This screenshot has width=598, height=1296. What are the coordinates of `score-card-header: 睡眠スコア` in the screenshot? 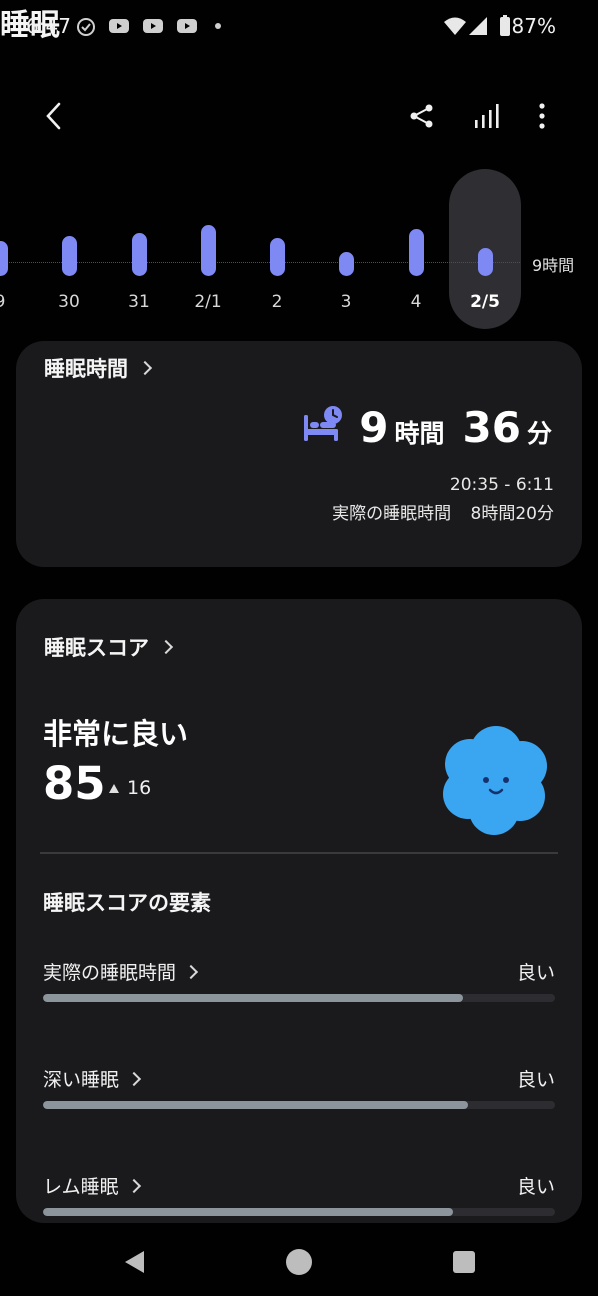 It's located at (109, 647).